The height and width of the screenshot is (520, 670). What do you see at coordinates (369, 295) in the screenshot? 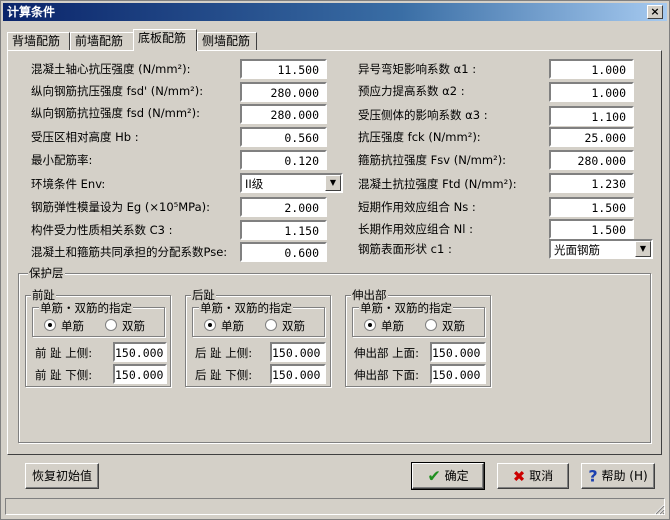
I see `extension-title: 伸出部` at bounding box center [369, 295].